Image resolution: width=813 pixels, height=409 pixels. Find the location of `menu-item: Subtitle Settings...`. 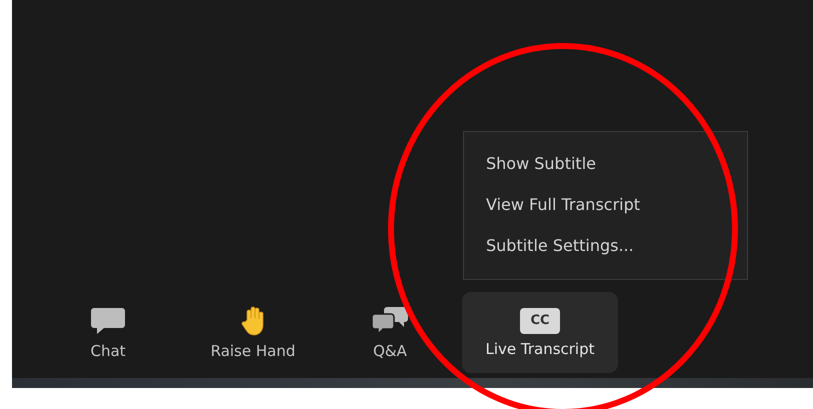

menu-item: Subtitle Settings... is located at coordinates (560, 246).